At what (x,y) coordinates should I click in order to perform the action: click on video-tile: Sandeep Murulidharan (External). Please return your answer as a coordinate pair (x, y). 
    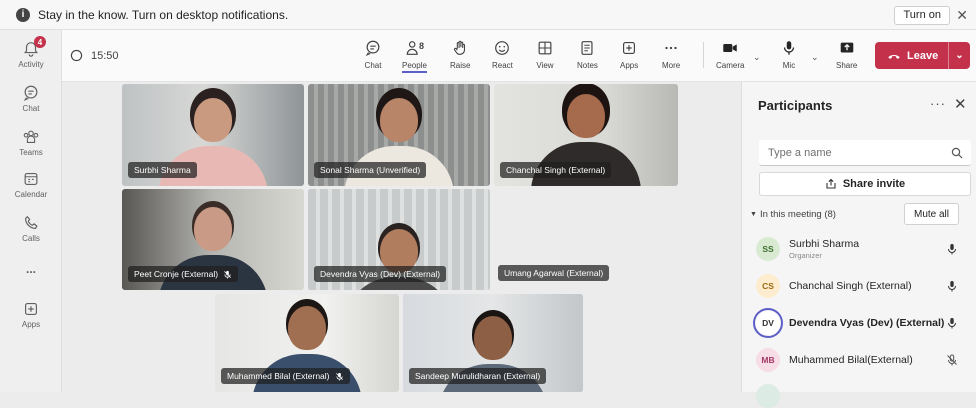
    Looking at the image, I should click on (493, 343).